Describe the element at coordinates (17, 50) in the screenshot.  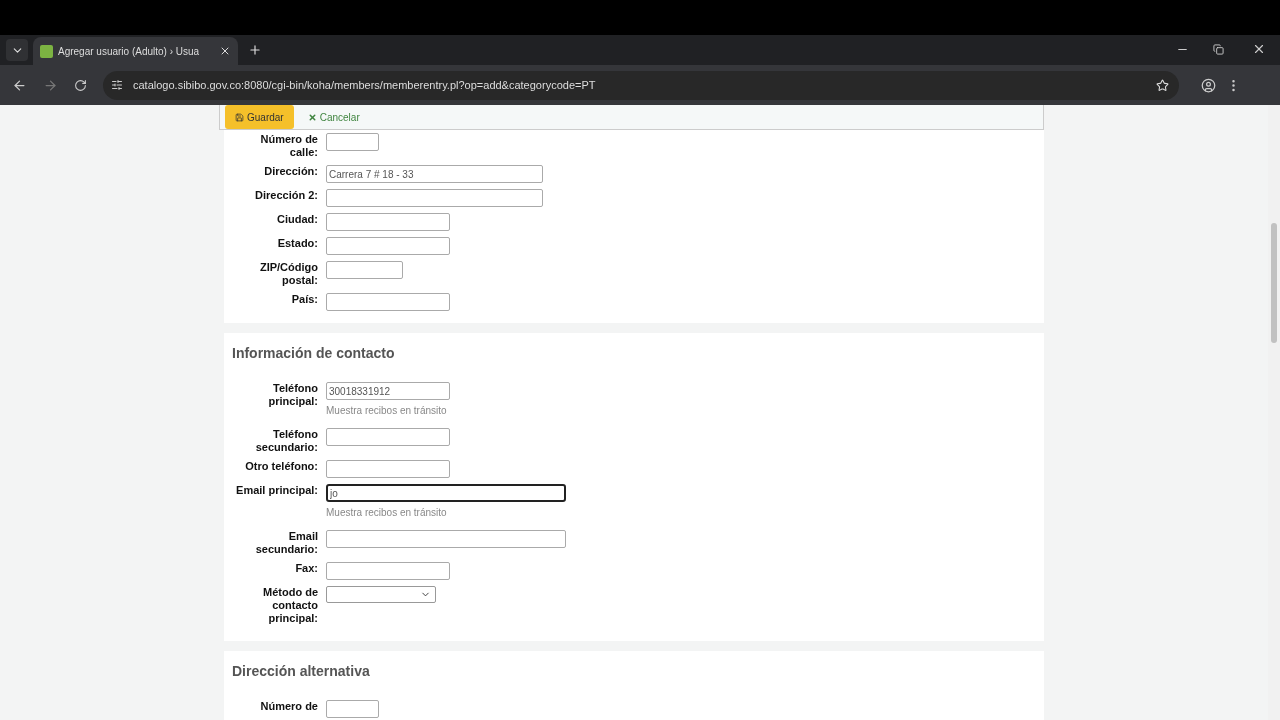
I see `tab-list-button` at that location.